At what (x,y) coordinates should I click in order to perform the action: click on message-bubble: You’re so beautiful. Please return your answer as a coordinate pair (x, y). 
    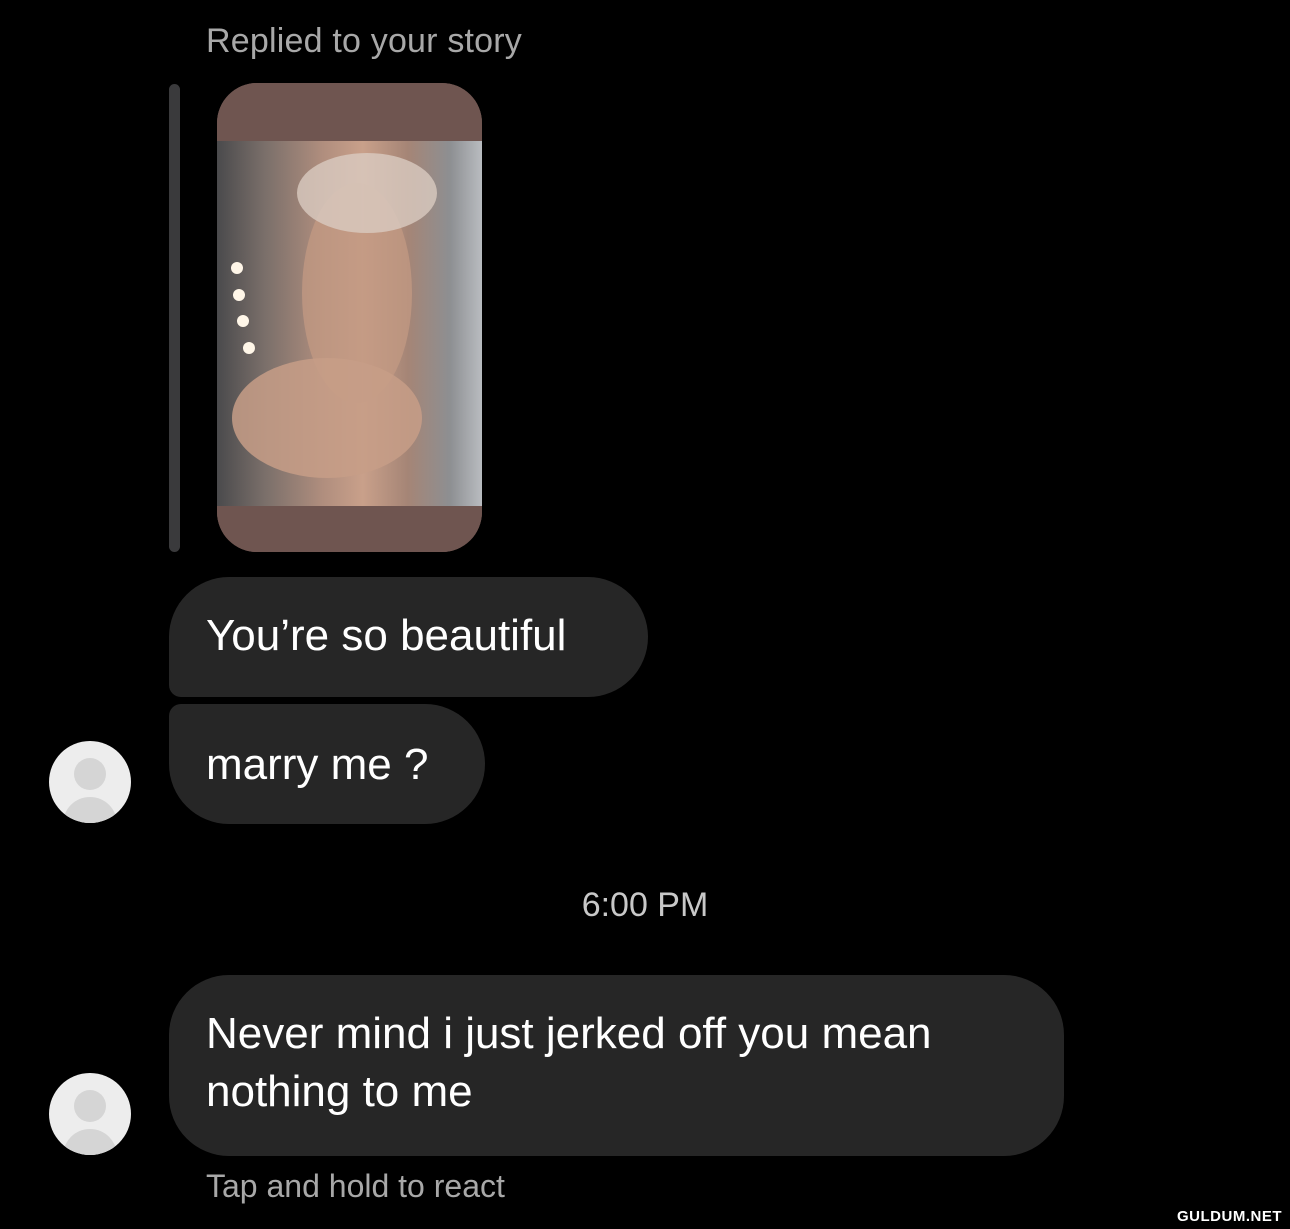
    Looking at the image, I should click on (408, 637).